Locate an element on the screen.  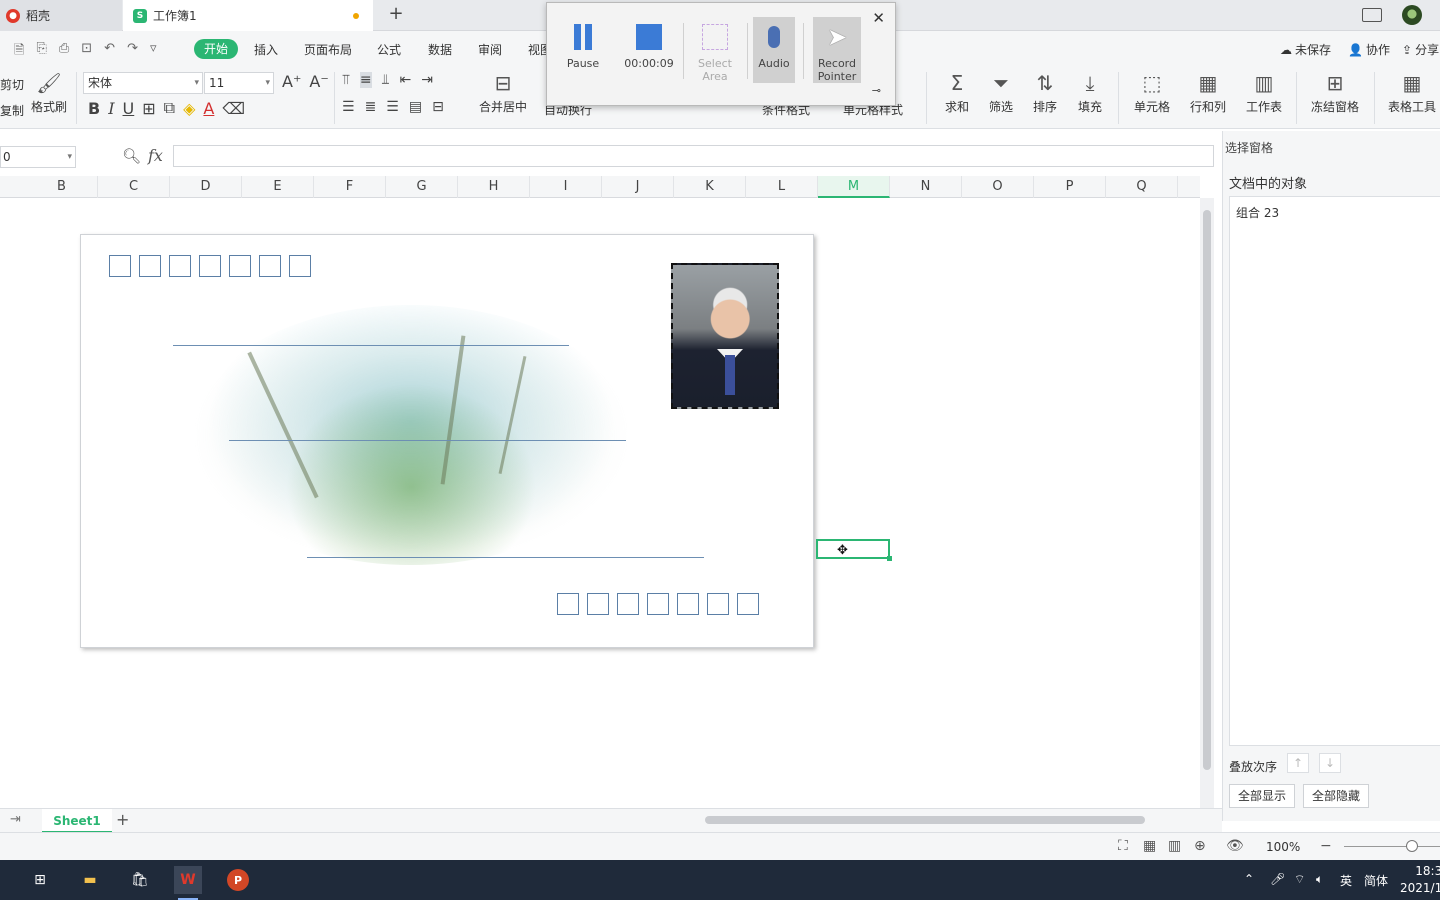
customize-dropdown-icon: ▿ is located at coordinates (153, 52).